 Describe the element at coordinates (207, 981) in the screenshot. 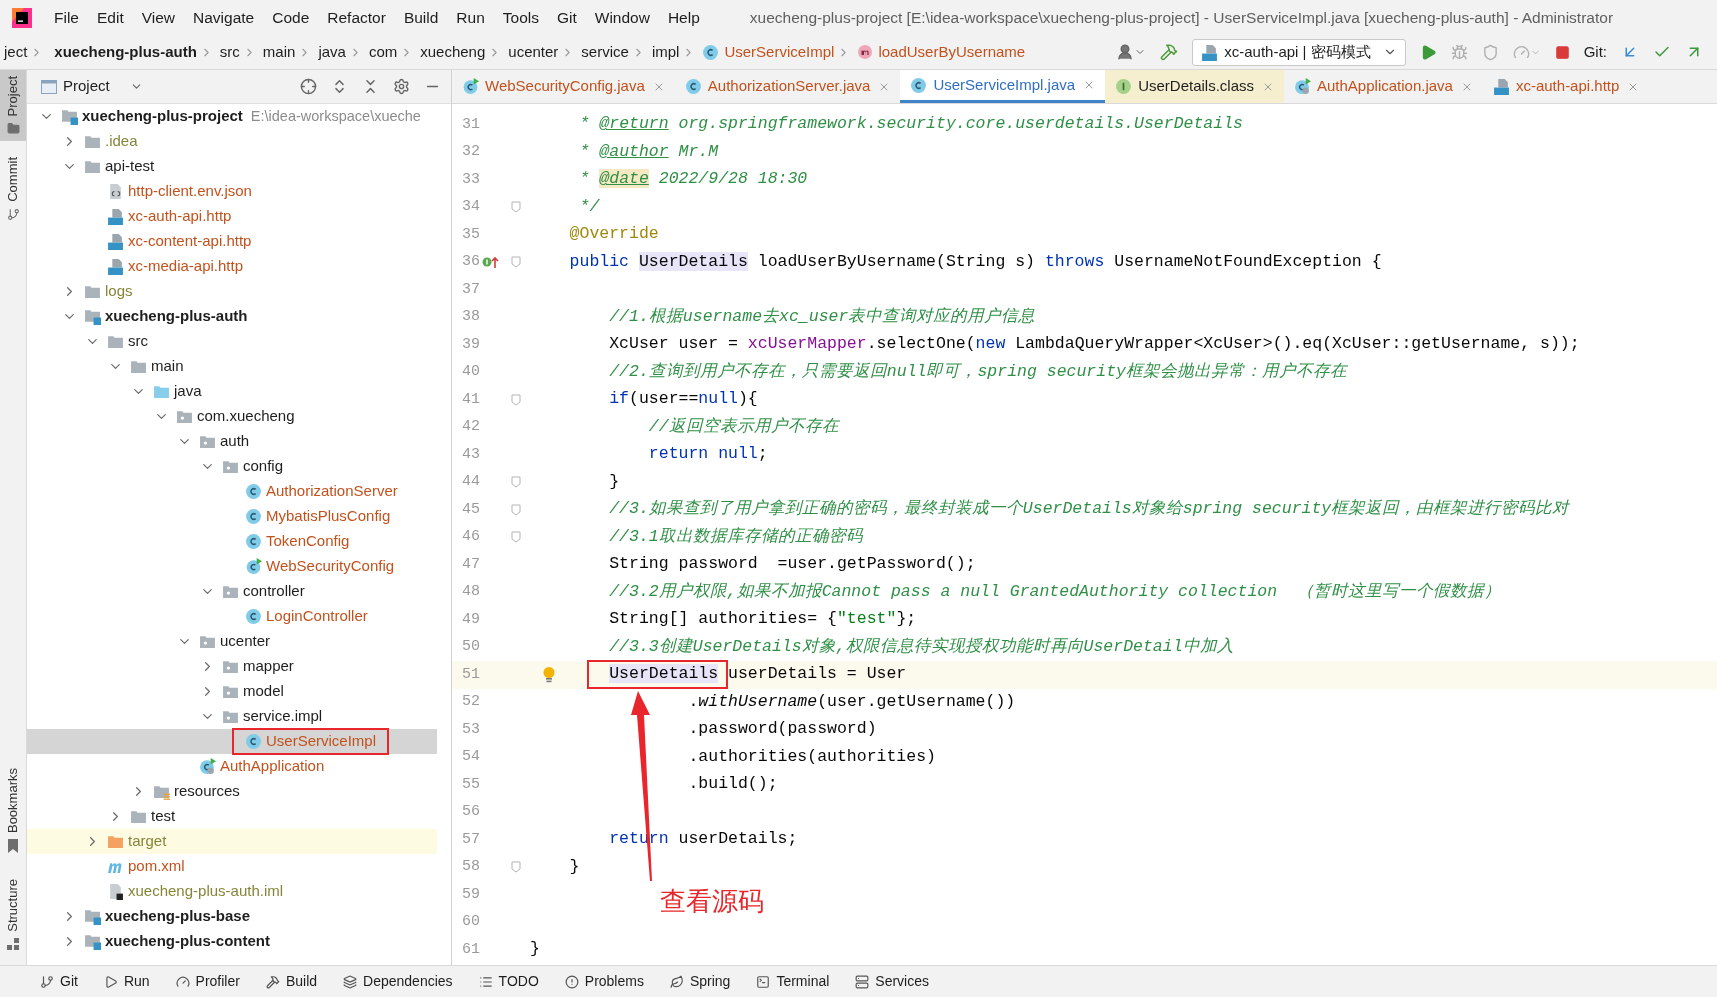

I see `tool-window-button: Profiler` at that location.